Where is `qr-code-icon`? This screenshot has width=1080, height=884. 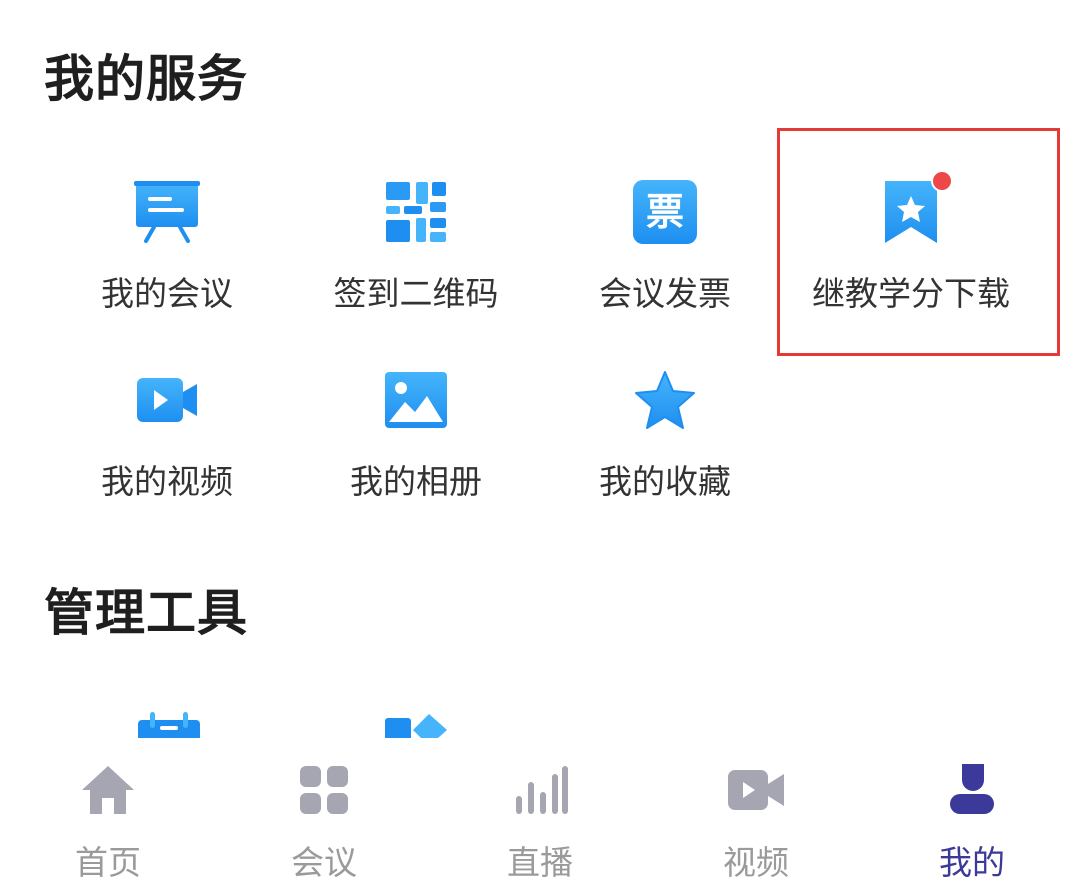
qr-code-icon is located at coordinates (416, 212).